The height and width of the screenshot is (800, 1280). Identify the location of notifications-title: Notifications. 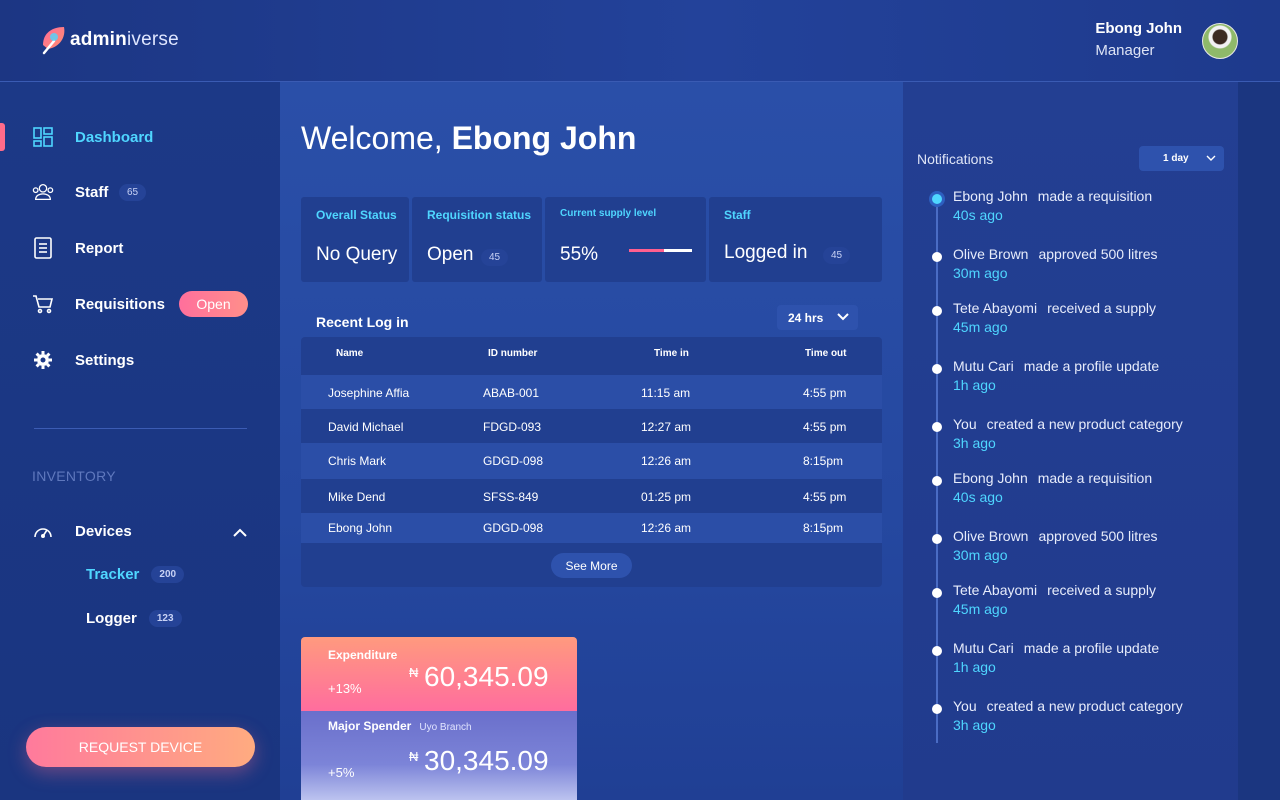
(955, 159).